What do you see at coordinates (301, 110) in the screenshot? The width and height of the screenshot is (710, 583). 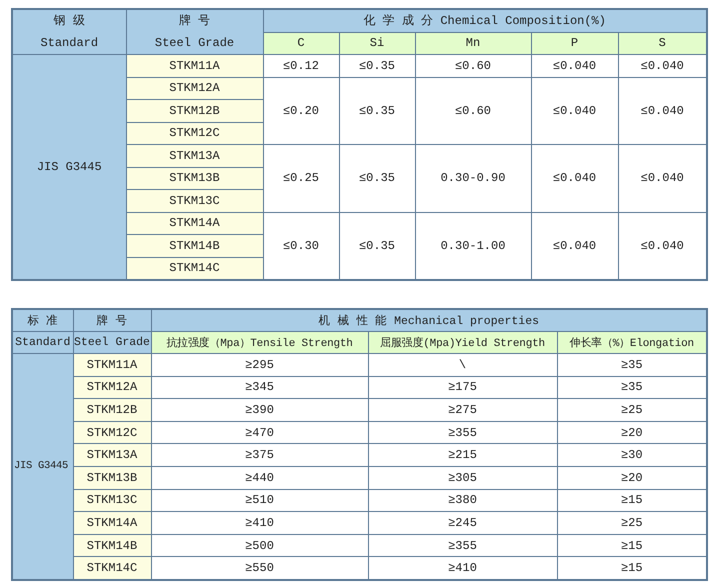 I see `table-cell: ≤0.20` at bounding box center [301, 110].